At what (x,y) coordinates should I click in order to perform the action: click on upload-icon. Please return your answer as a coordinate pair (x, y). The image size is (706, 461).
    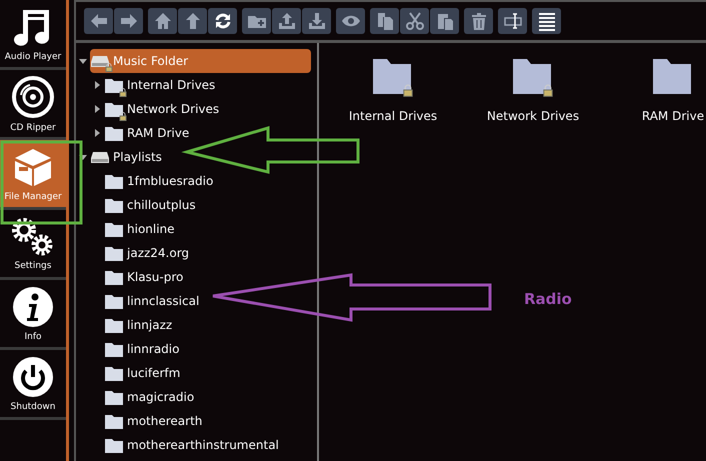
    Looking at the image, I should click on (286, 21).